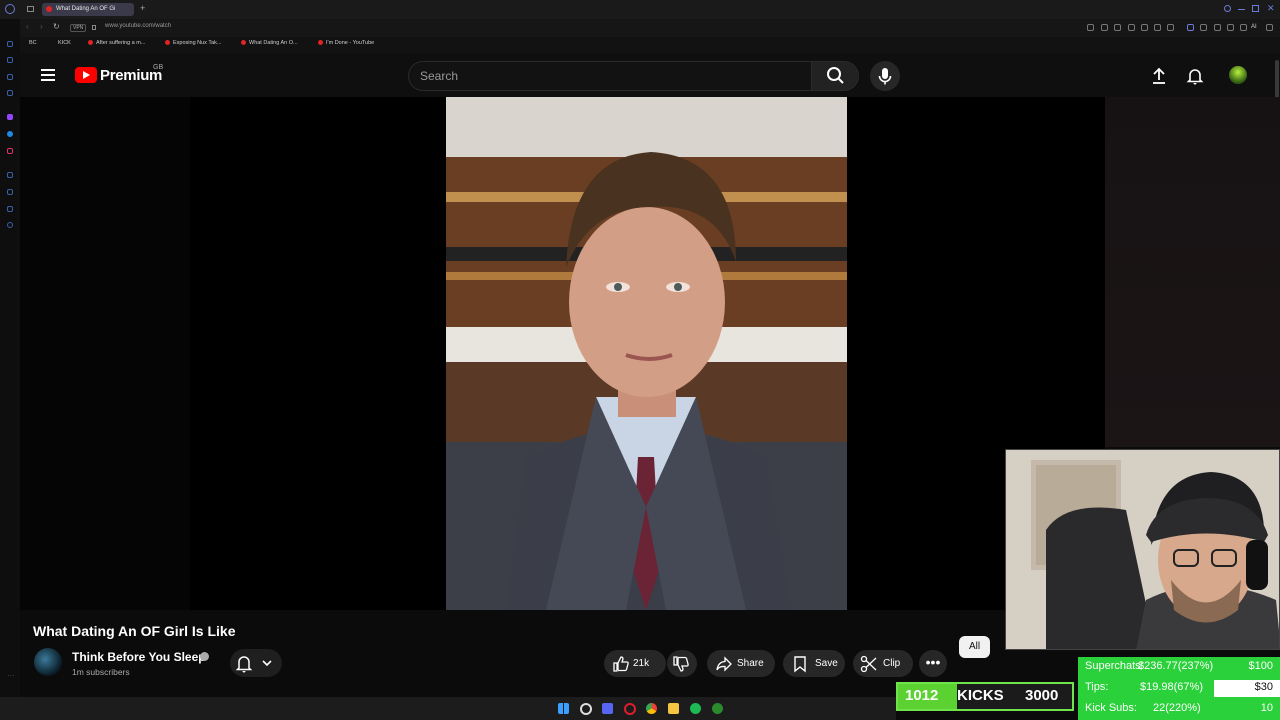 This screenshot has width=1280, height=720. What do you see at coordinates (974, 647) in the screenshot?
I see `chip-all: All` at bounding box center [974, 647].